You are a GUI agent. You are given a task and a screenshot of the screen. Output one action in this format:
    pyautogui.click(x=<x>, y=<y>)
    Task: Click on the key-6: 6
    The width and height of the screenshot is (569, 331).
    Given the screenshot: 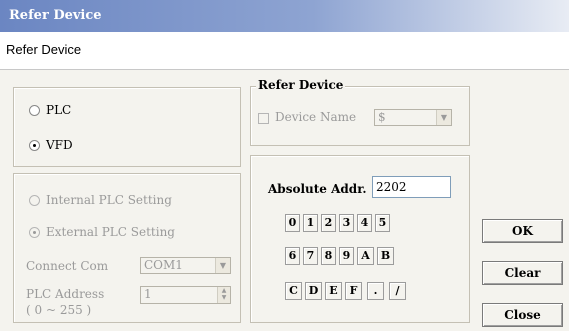 What is the action you would take?
    pyautogui.click(x=292, y=256)
    